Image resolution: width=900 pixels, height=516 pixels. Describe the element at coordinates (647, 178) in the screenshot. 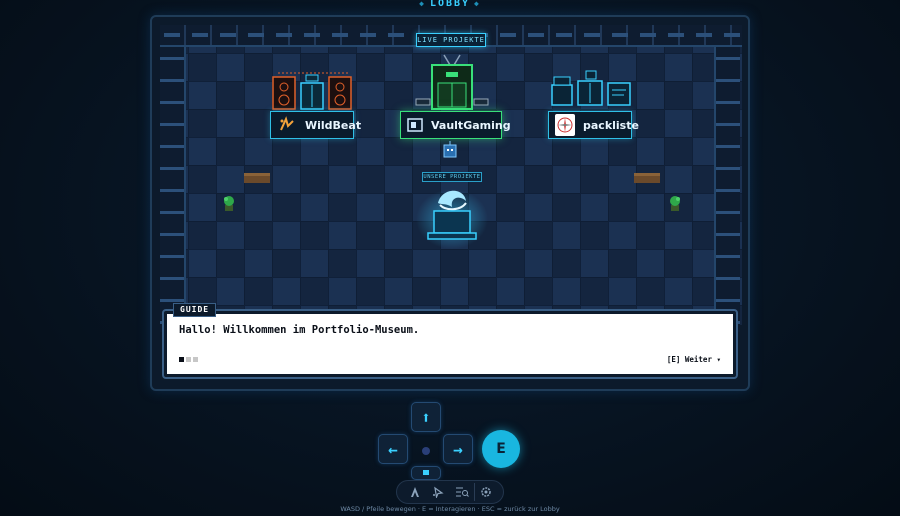

I see `bench-right` at that location.